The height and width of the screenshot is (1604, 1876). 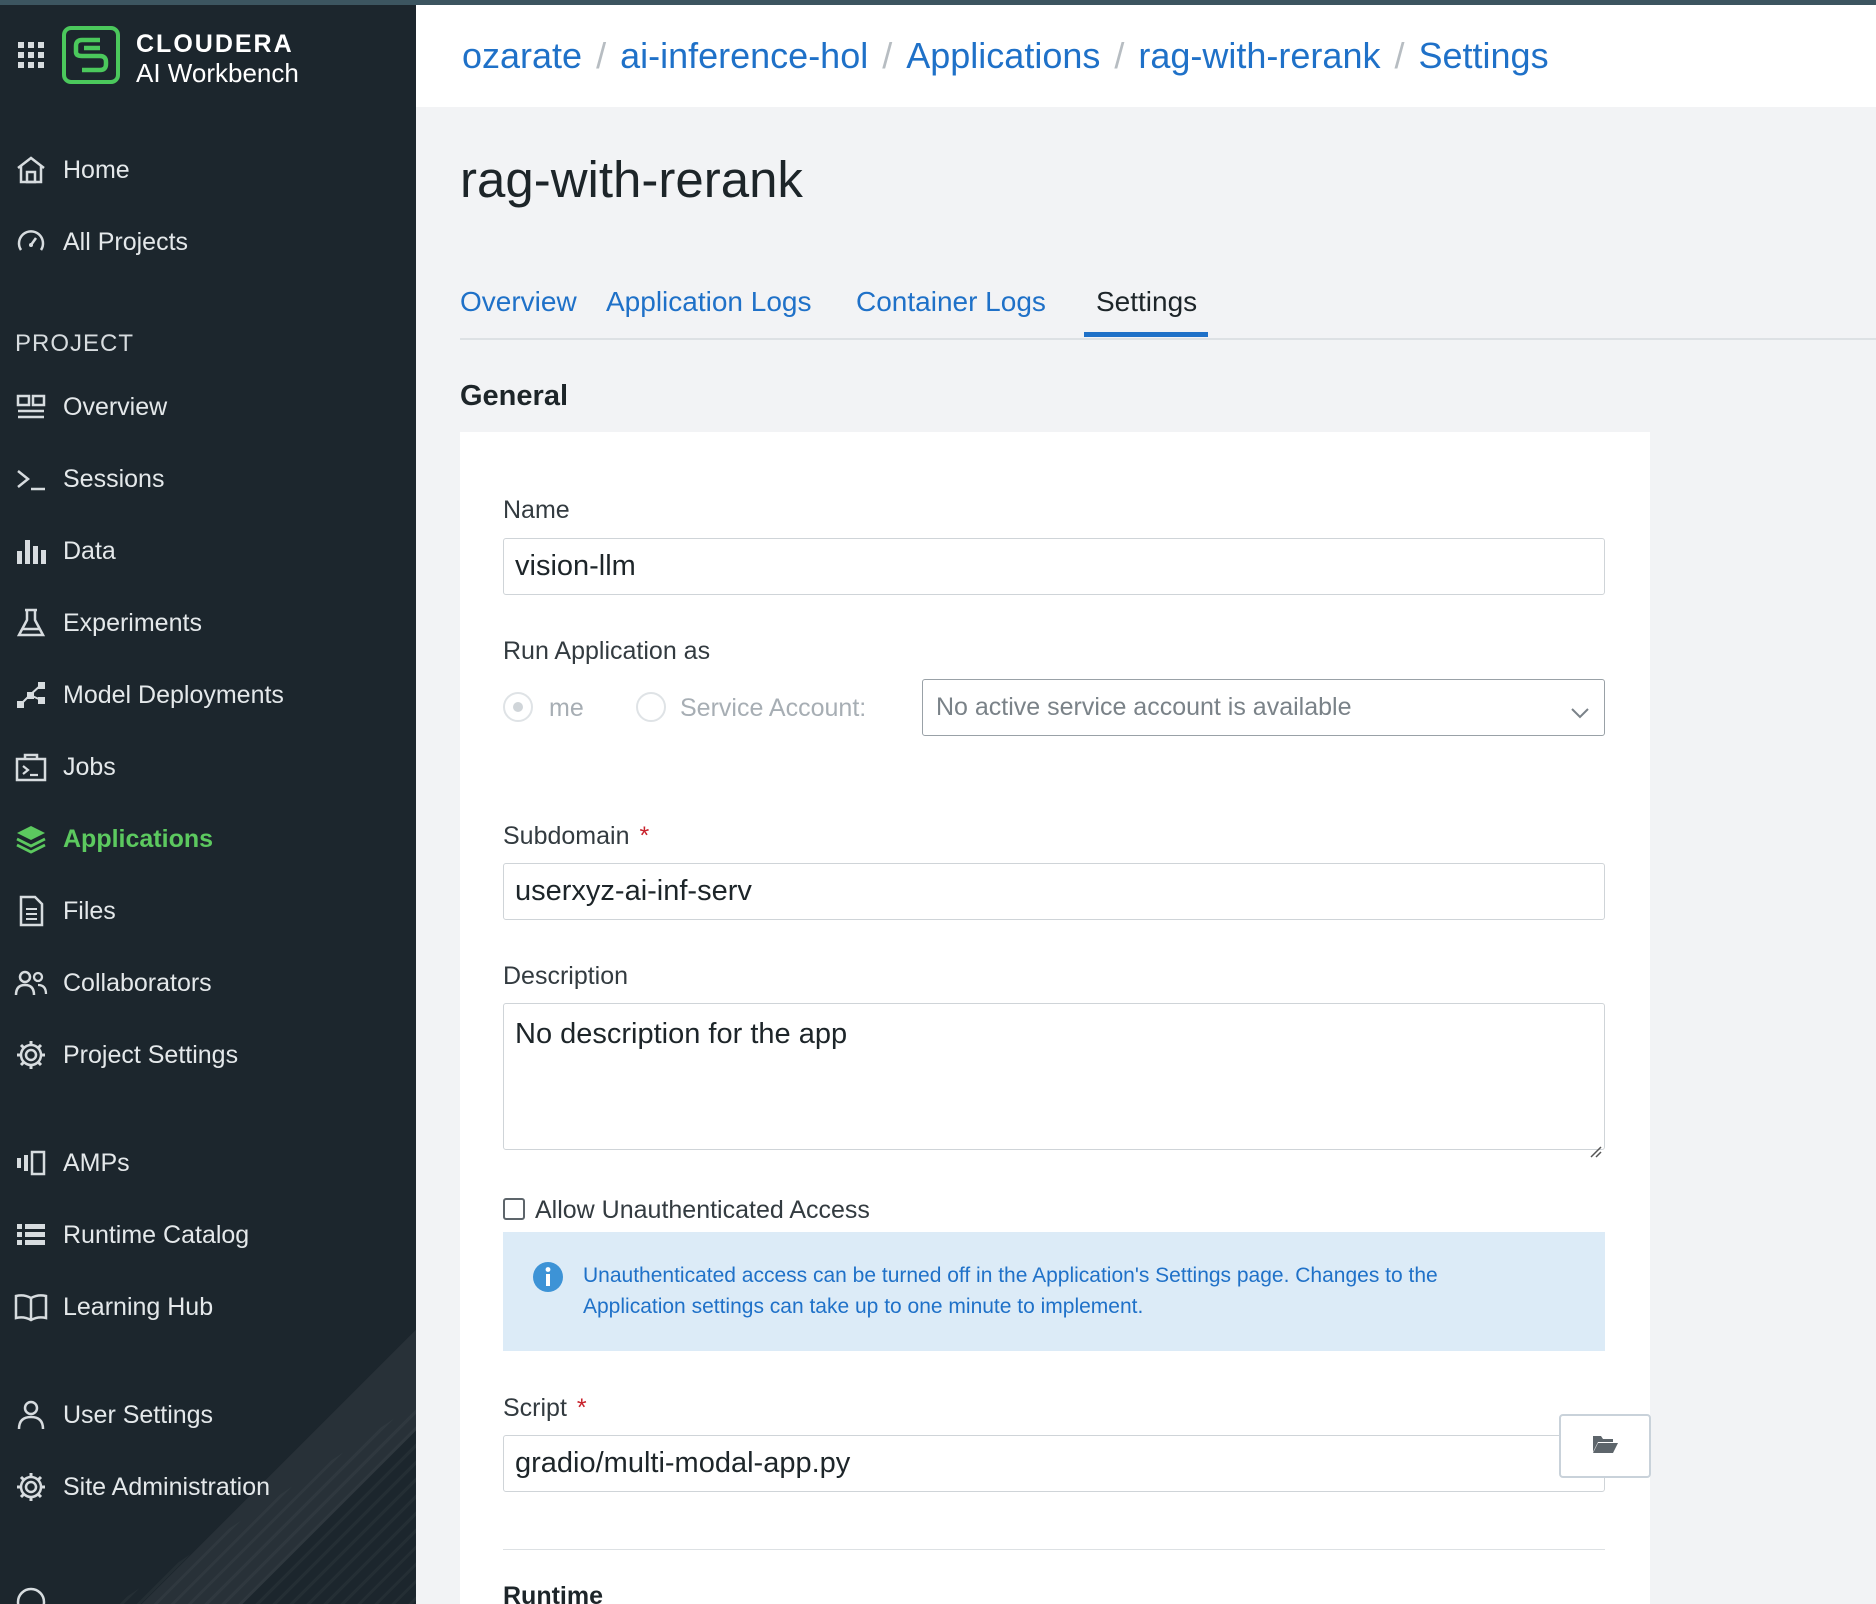 I want to click on nav-learning-hub: Learning Hub, so click(x=208, y=1307).